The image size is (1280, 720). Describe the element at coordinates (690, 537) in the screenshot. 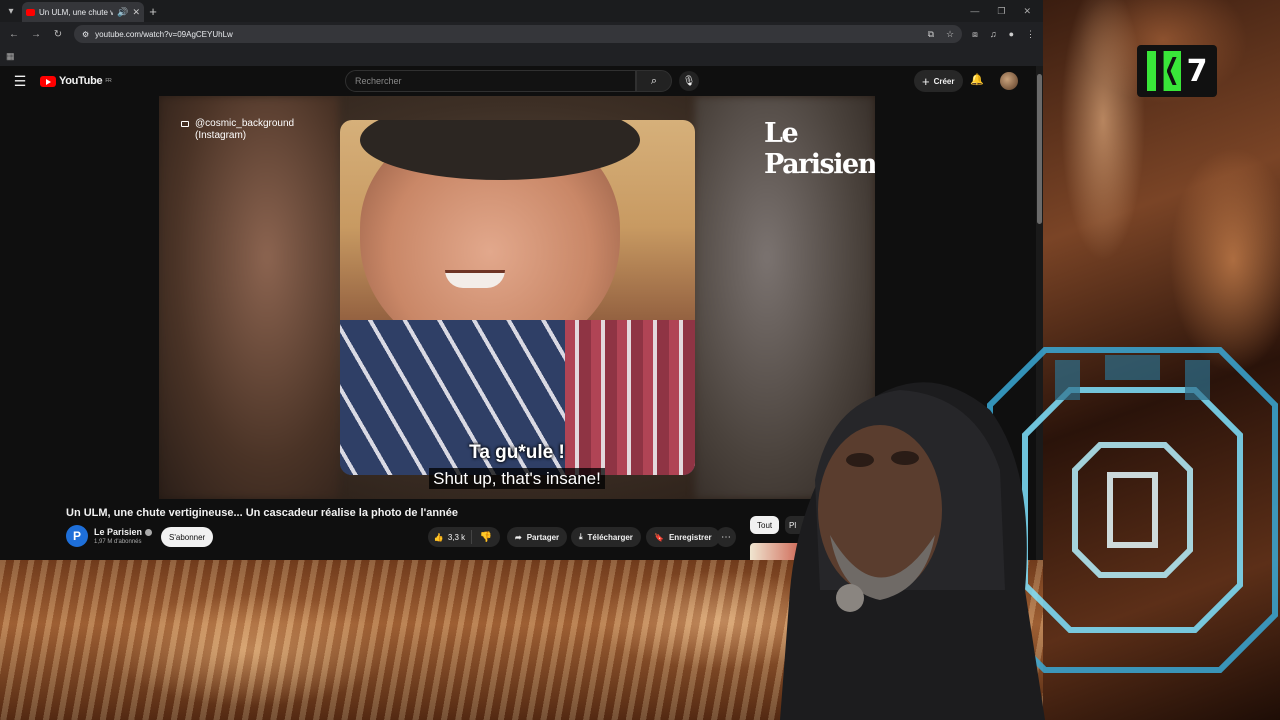

I see `save-label: Enregistrer` at that location.